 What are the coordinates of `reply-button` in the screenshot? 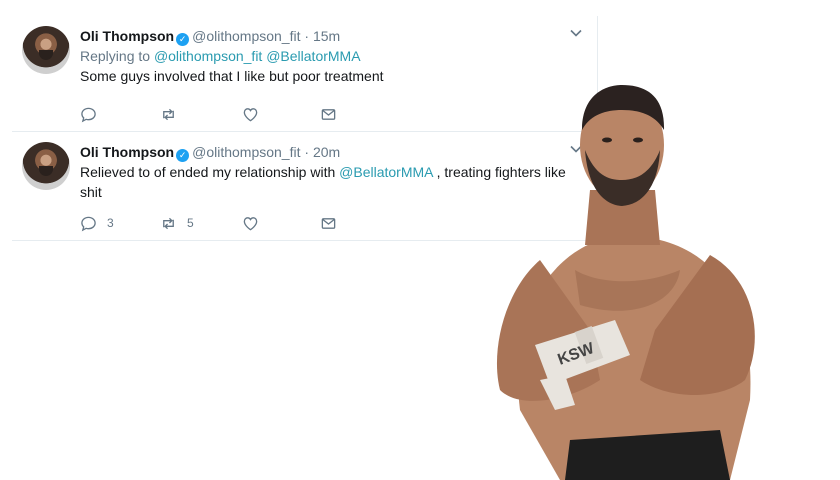 It's located at (93, 114).